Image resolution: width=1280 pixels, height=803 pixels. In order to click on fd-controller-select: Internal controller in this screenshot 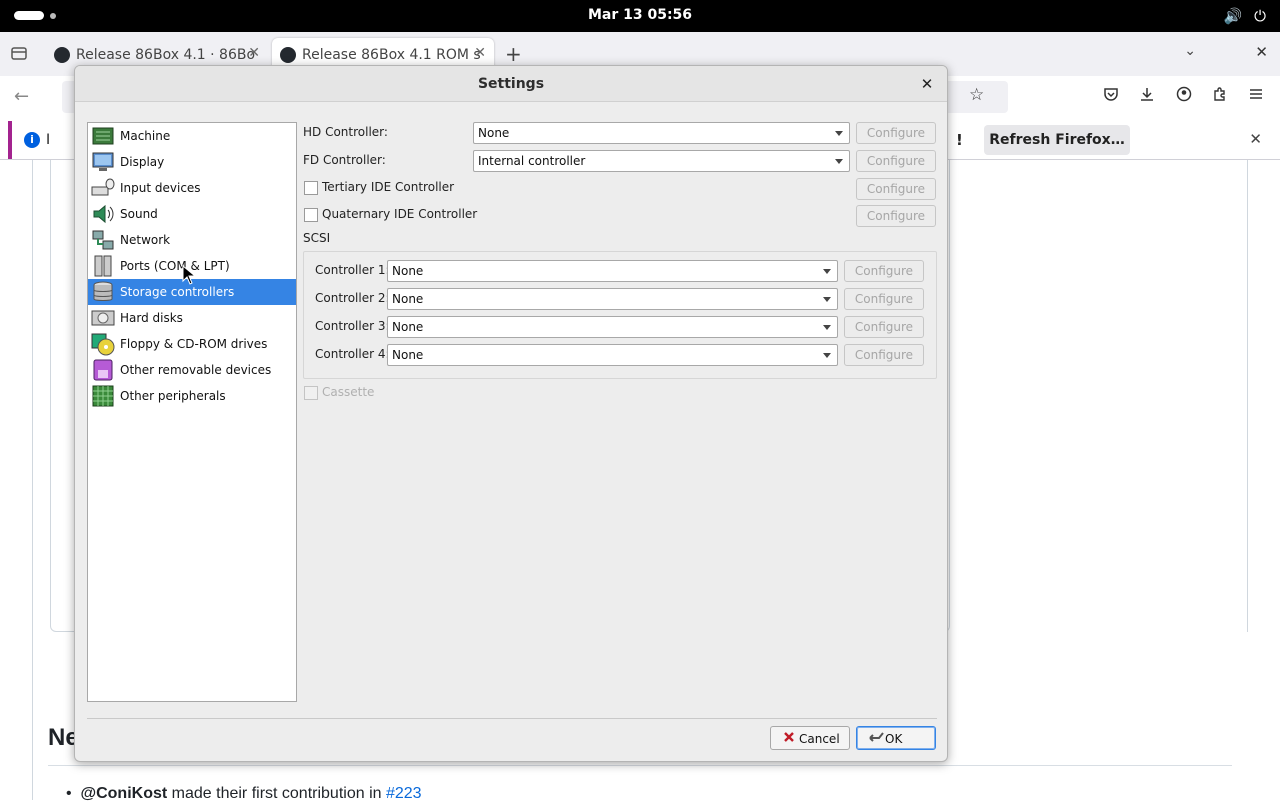, I will do `click(661, 161)`.